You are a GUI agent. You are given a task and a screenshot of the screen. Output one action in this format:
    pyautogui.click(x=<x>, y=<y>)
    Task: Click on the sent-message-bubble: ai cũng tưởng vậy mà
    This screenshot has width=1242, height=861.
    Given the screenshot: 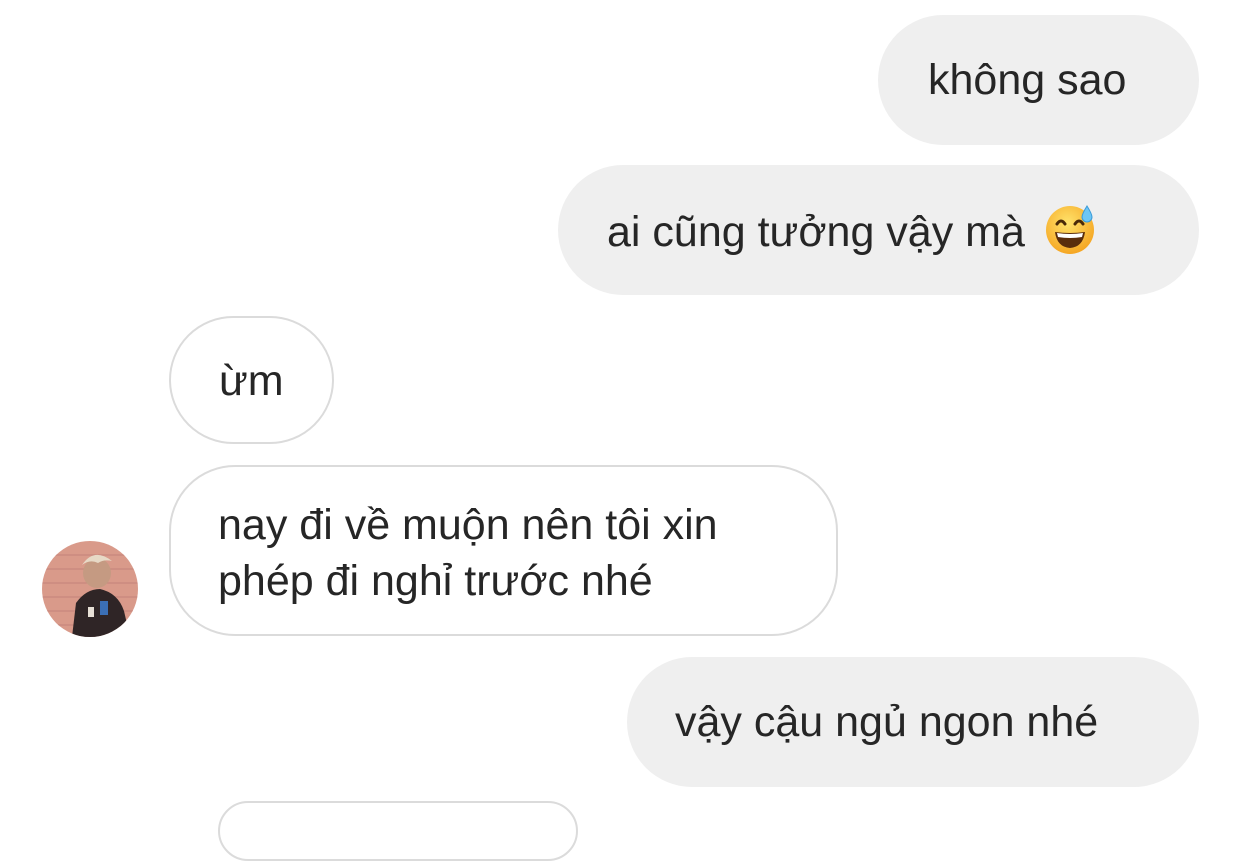 What is the action you would take?
    pyautogui.click(x=878, y=230)
    